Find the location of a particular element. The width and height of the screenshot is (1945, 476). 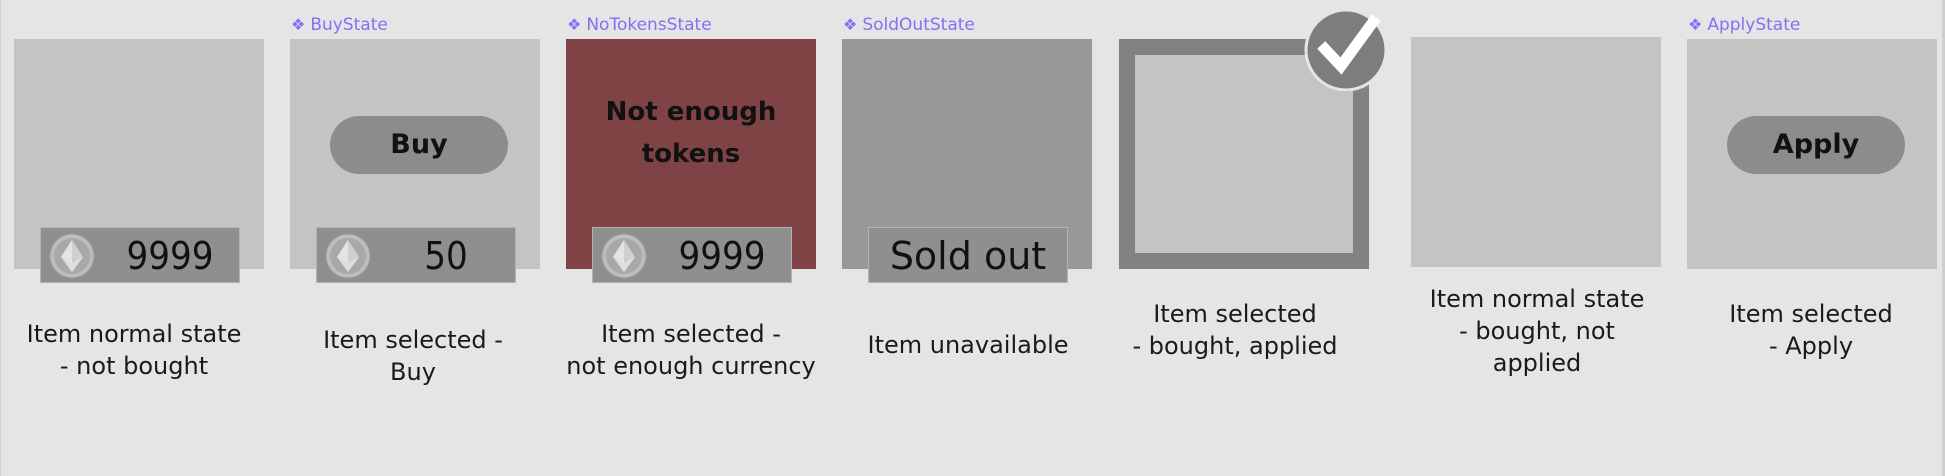

checkmark-icon is located at coordinates (1346, 49).